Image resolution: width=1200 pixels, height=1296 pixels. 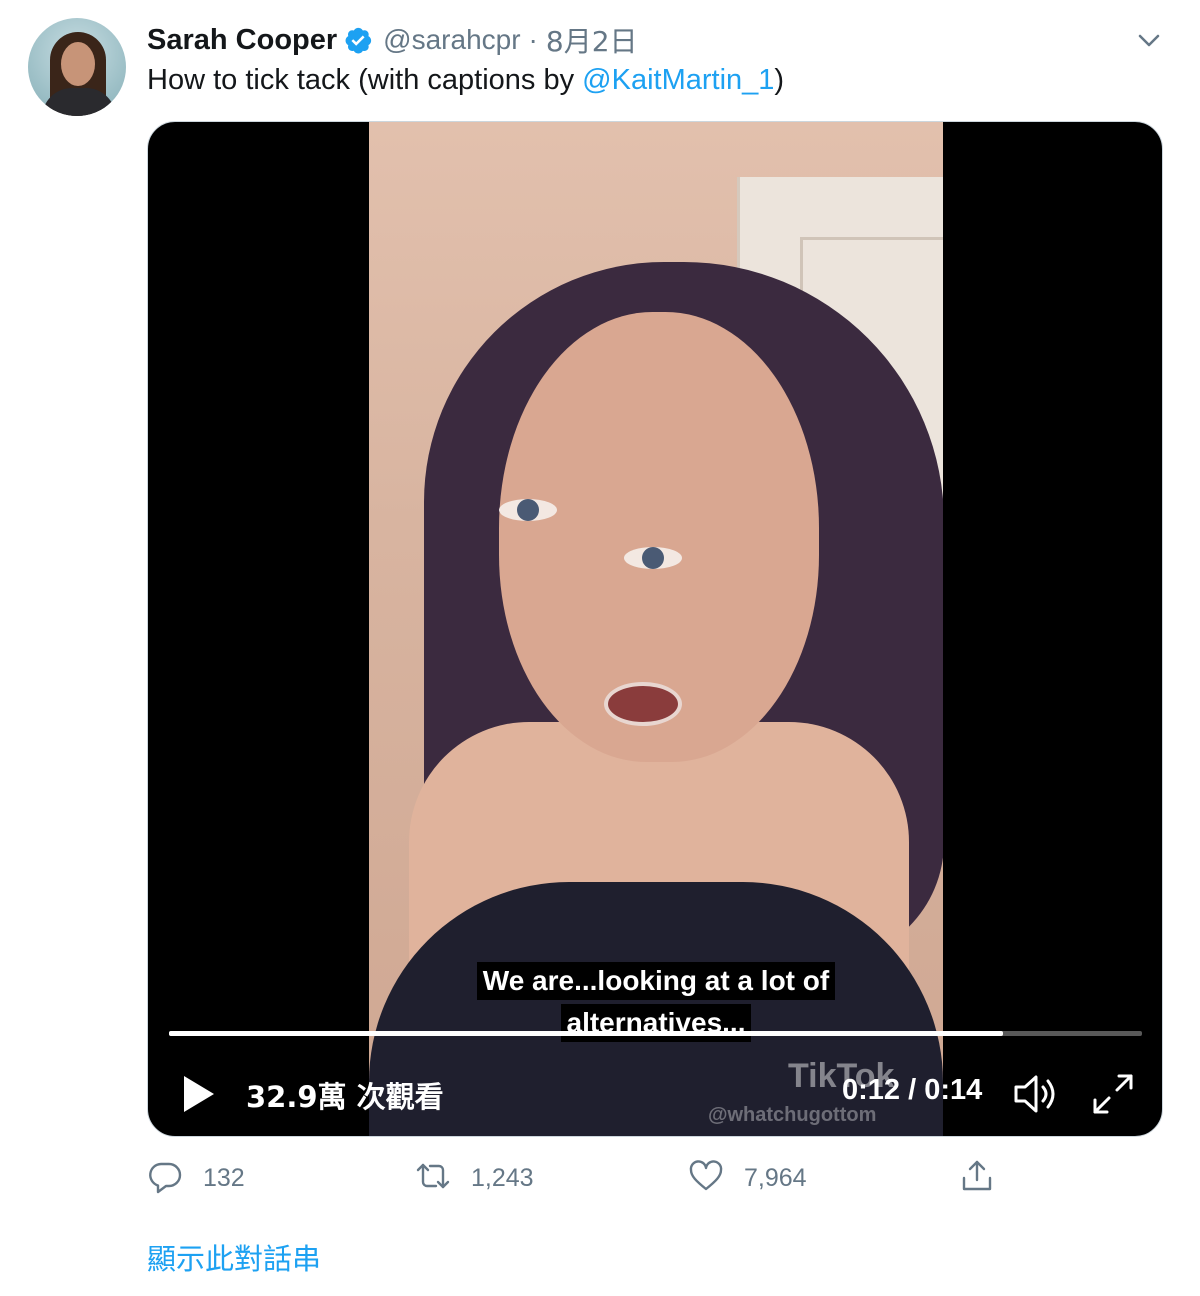 I want to click on retweet-count: 1,243, so click(x=502, y=1177).